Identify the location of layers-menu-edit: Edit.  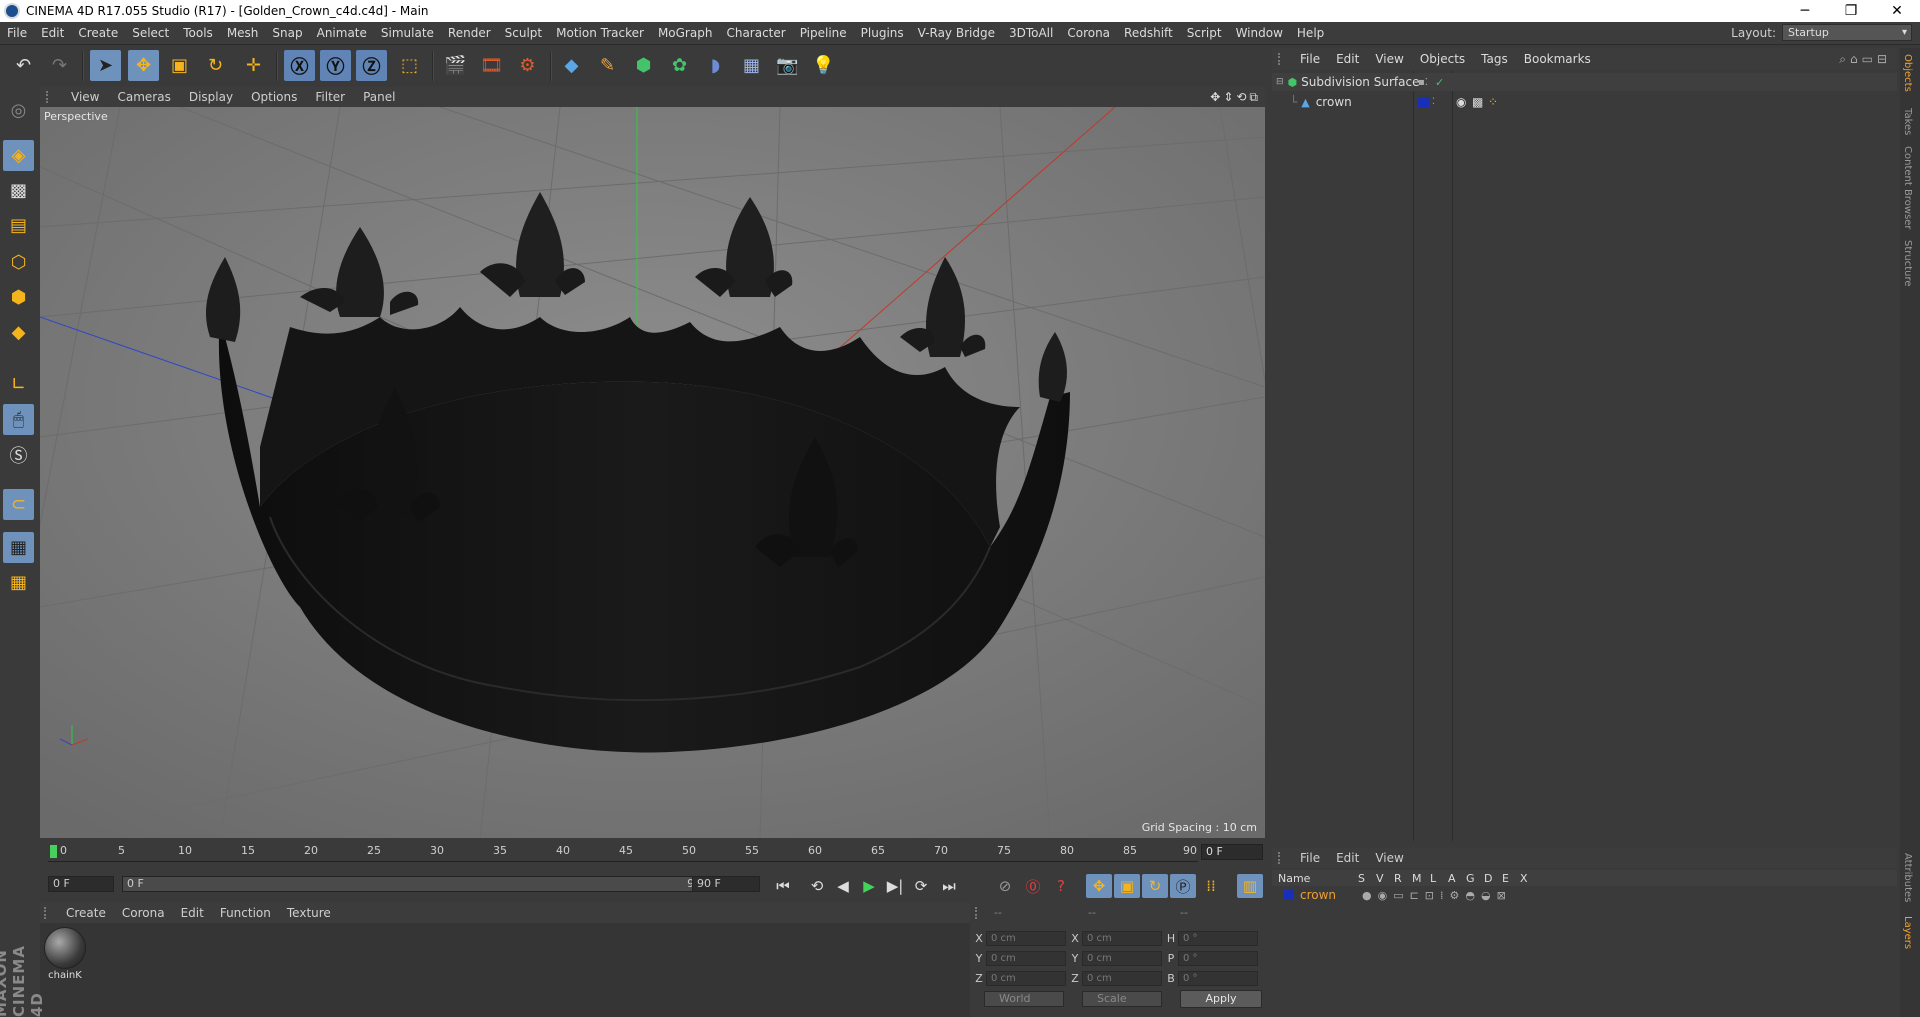
(1347, 858).